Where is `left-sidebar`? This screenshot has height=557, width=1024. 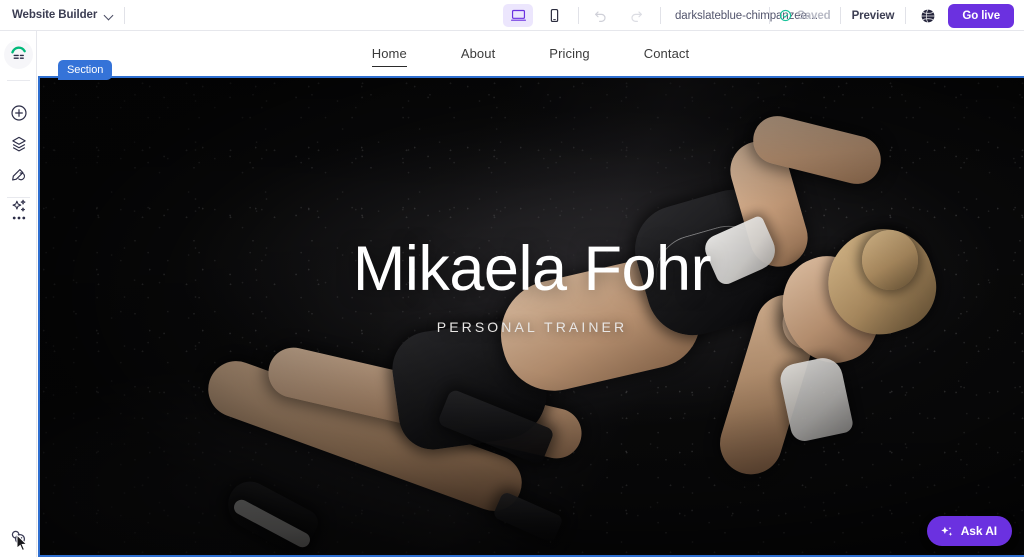
left-sidebar is located at coordinates (18, 294).